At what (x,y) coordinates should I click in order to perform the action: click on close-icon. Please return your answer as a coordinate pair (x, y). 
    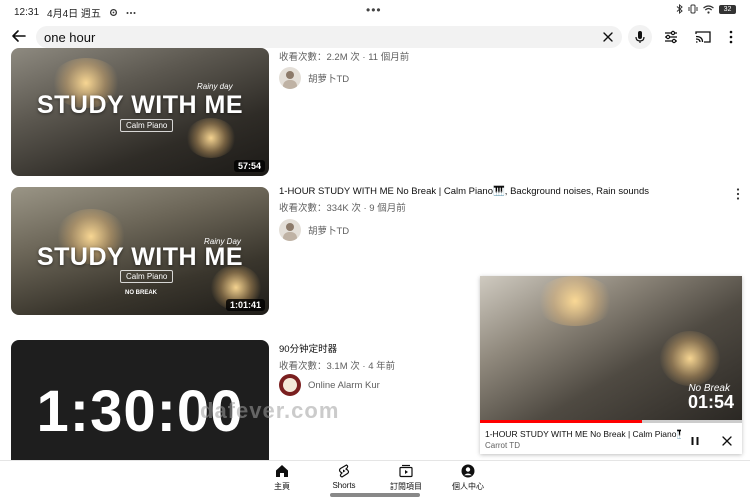
    Looking at the image, I should click on (727, 441).